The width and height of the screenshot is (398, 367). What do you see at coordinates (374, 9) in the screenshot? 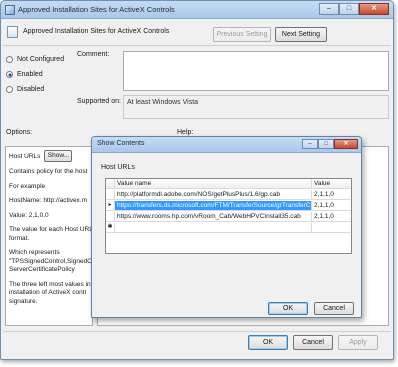
I see `close-button: ✕` at bounding box center [374, 9].